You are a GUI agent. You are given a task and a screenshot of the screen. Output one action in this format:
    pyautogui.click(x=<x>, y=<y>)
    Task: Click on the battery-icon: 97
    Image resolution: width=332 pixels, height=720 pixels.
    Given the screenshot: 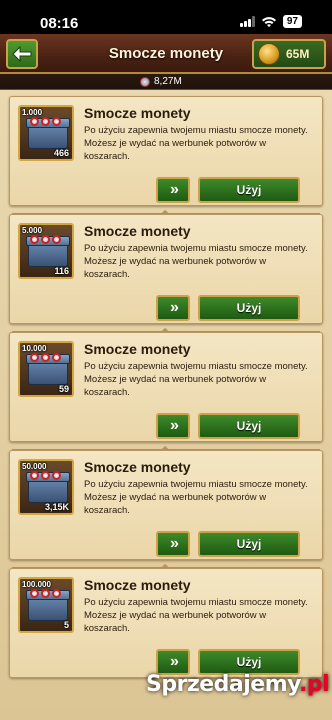 What is the action you would take?
    pyautogui.click(x=292, y=21)
    